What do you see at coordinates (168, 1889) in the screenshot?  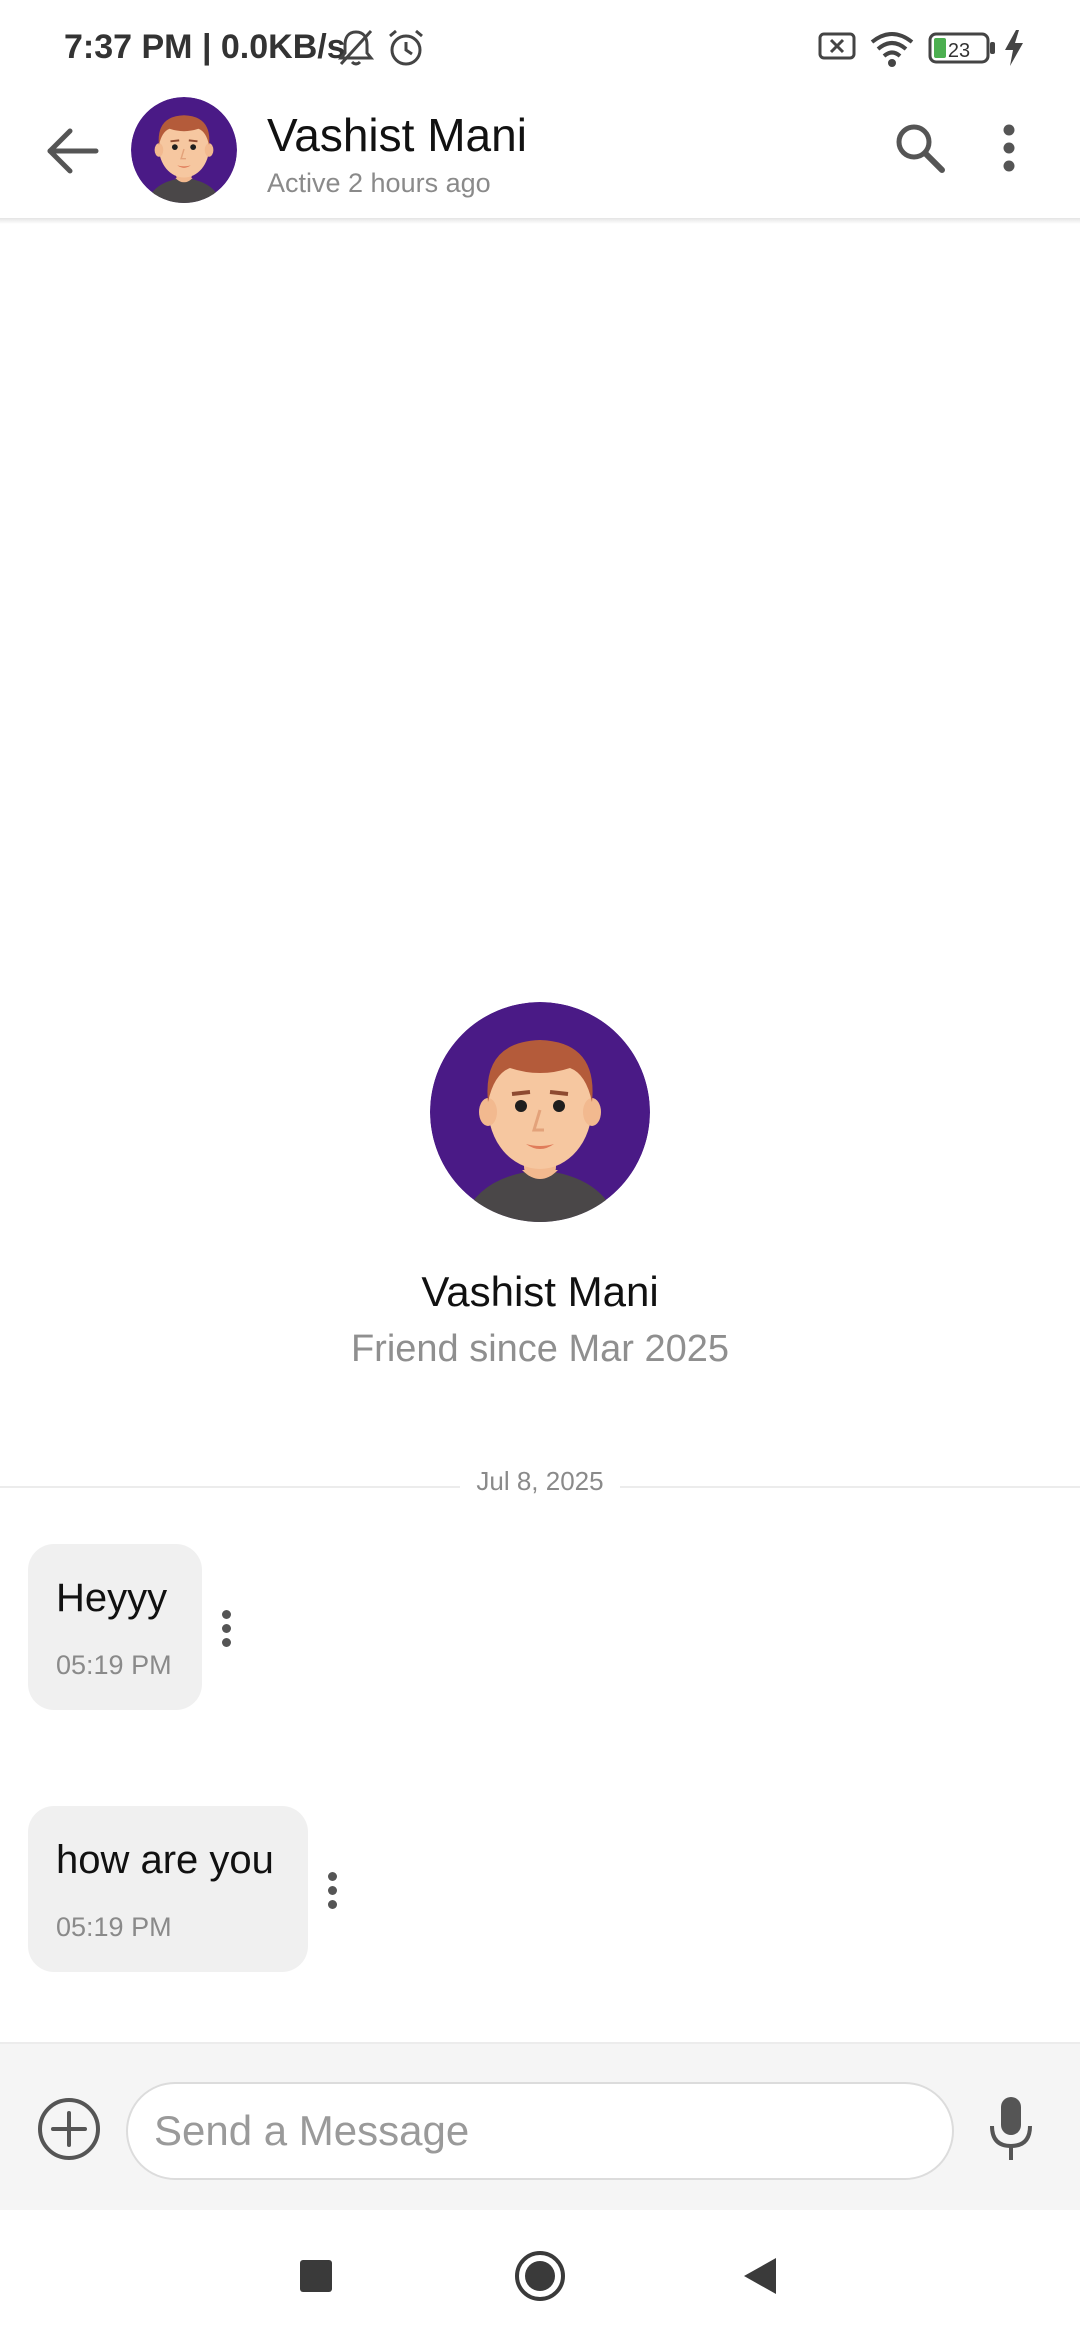 I see `message-bubble: how are you 05:19 PM` at bounding box center [168, 1889].